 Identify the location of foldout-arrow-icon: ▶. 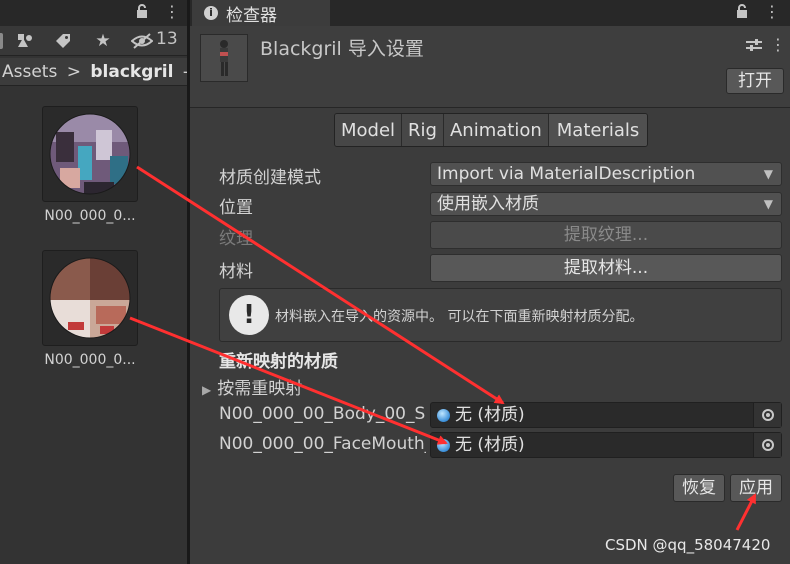
(207, 390).